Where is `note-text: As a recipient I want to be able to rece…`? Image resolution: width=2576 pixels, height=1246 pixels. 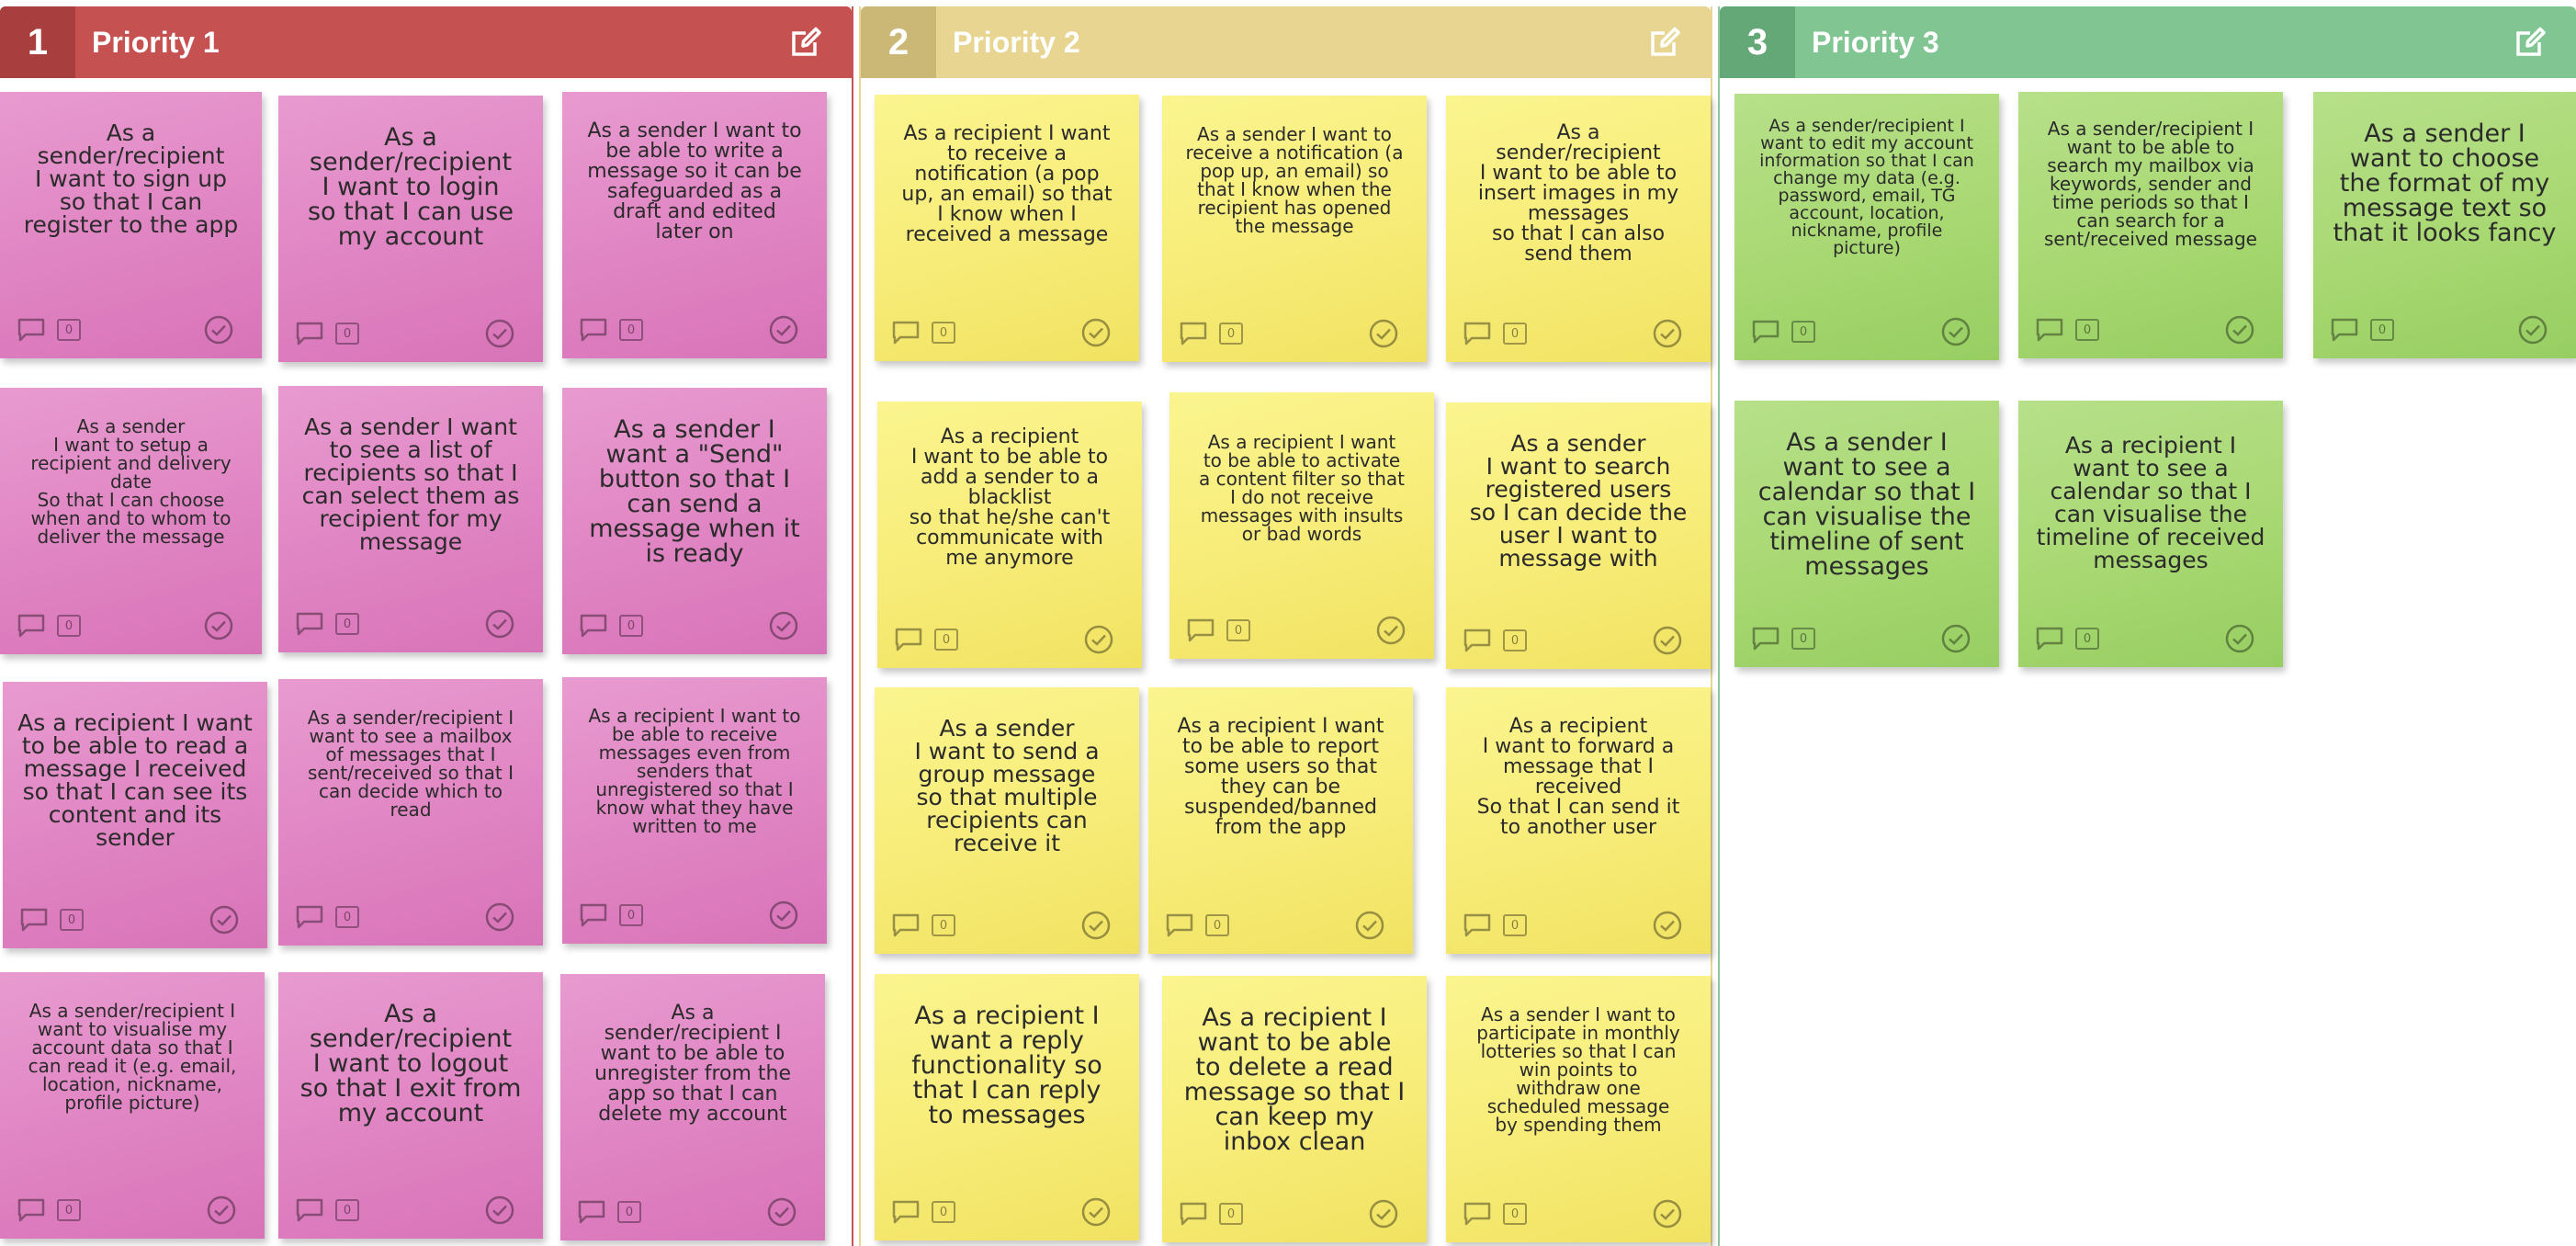
note-text: As a recipient I want to be able to rece… is located at coordinates (694, 771).